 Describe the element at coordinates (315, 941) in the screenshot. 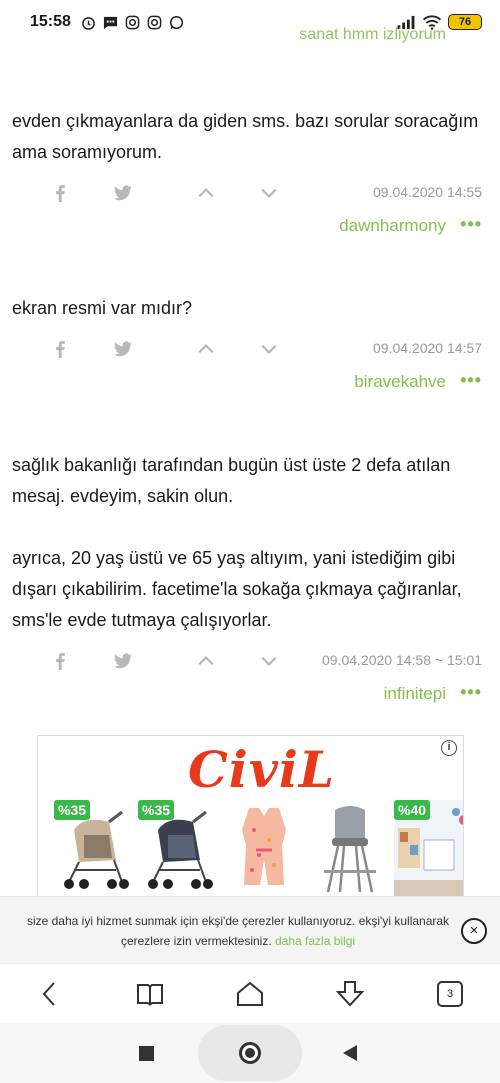

I see `cookie-more-info-link: daha fazla bilgi` at that location.